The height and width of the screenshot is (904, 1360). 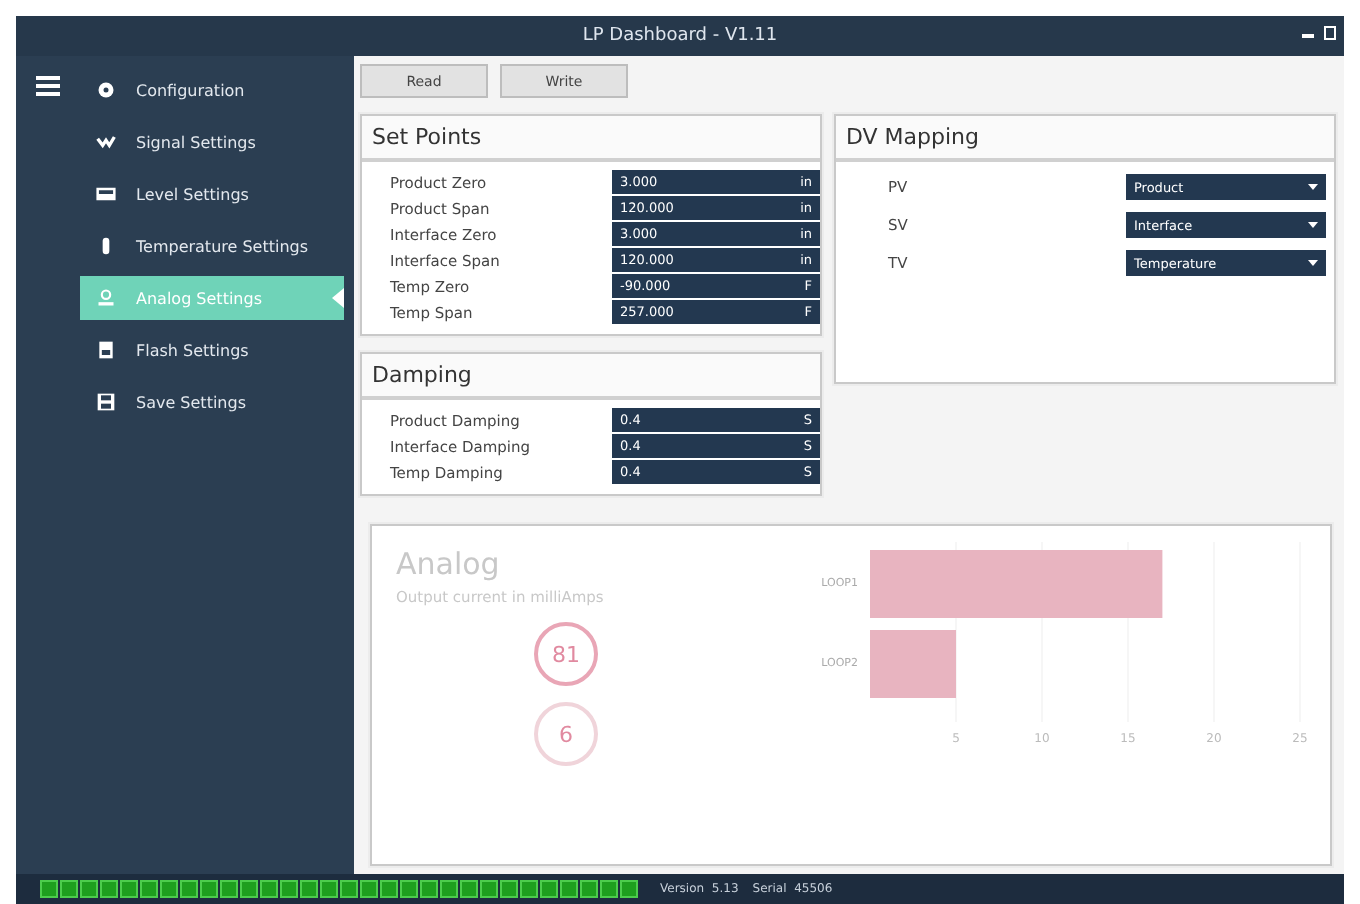 What do you see at coordinates (106, 90) in the screenshot?
I see `gear-icon` at bounding box center [106, 90].